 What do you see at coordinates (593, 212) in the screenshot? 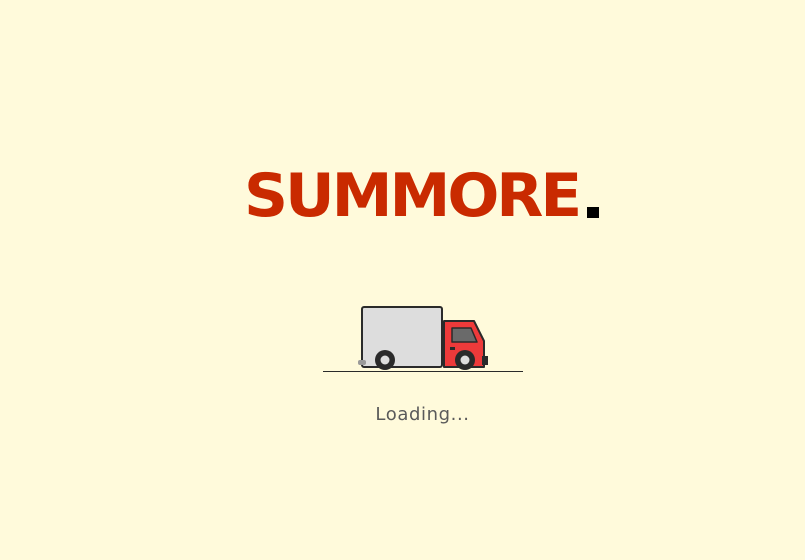
I see `brand-logo-dot` at bounding box center [593, 212].